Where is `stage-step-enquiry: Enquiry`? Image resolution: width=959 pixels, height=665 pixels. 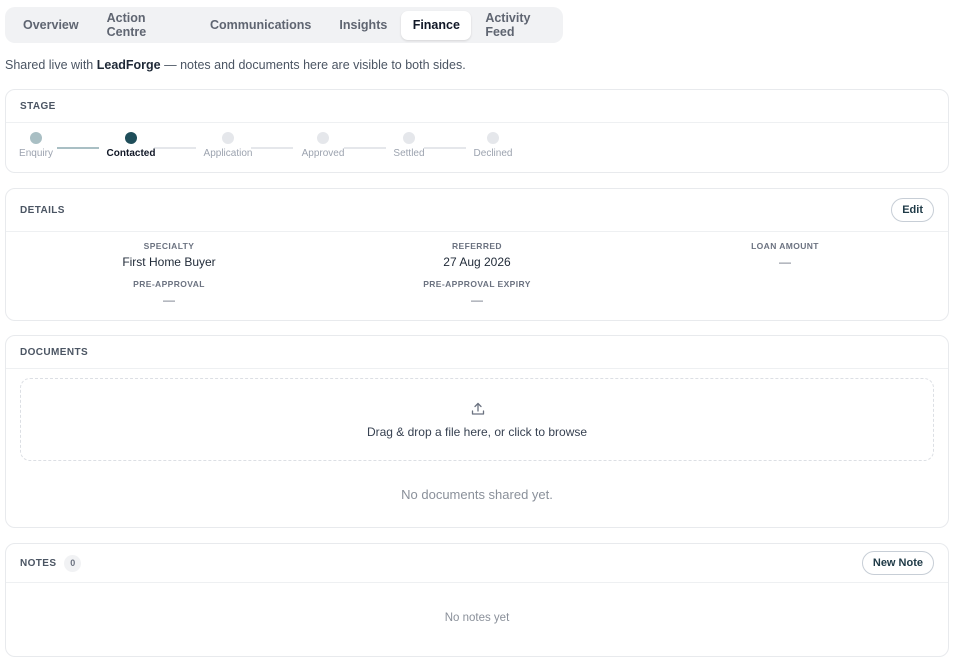
stage-step-enquiry: Enquiry is located at coordinates (36, 145).